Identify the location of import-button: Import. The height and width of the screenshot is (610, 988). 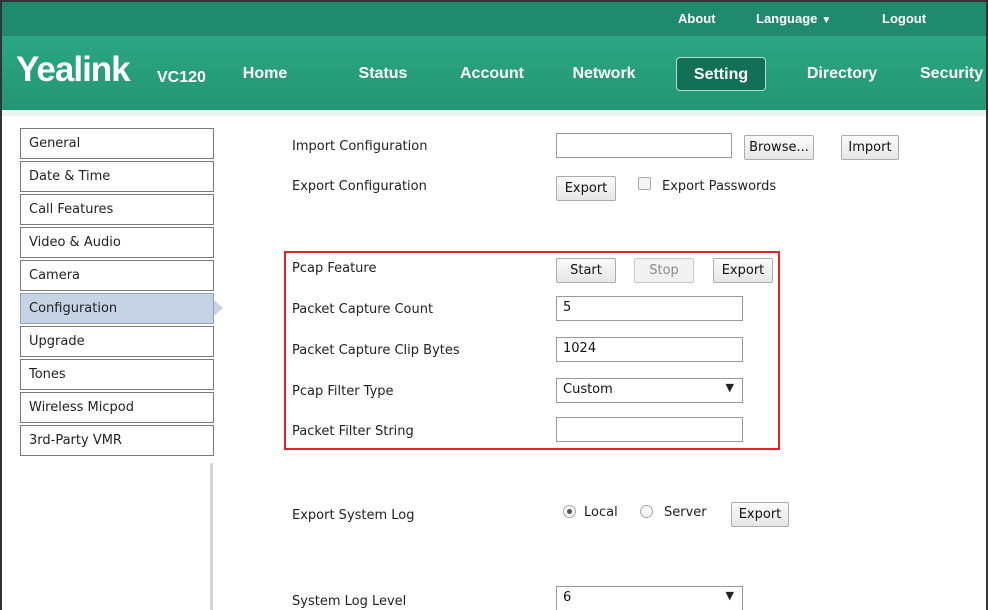
(870, 147).